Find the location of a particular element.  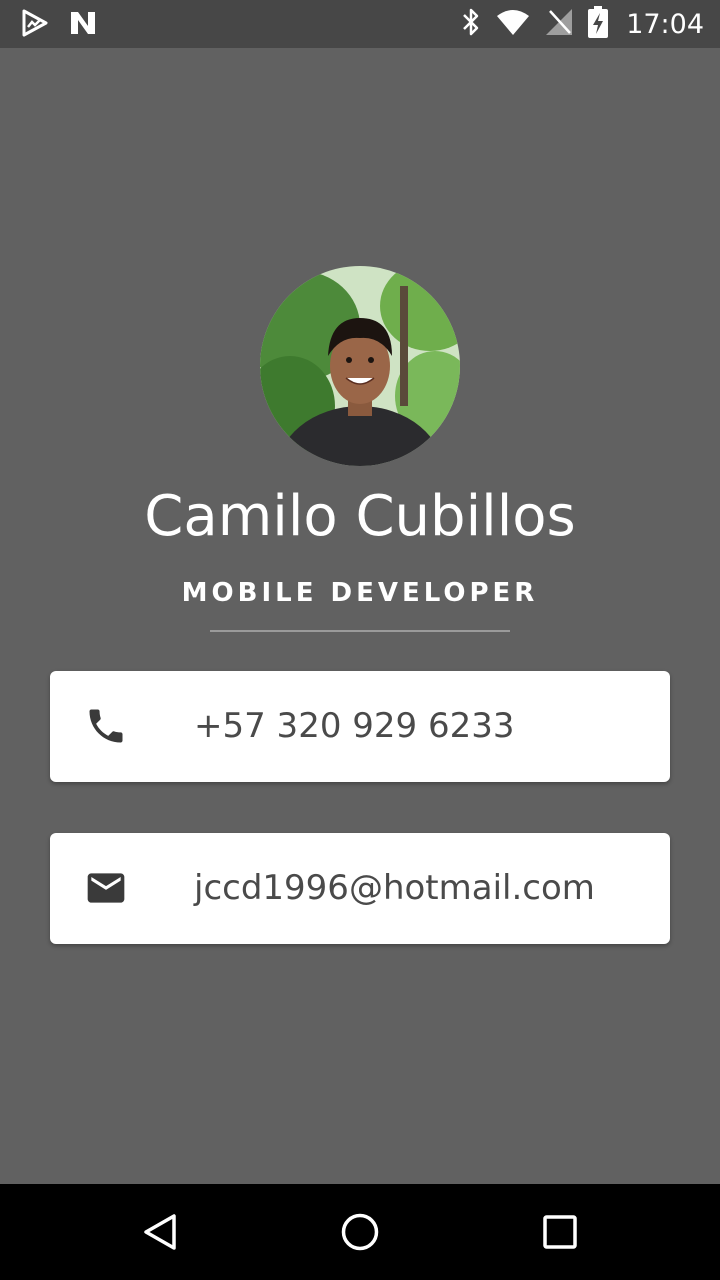

status-time: 17:04 is located at coordinates (665, 24).